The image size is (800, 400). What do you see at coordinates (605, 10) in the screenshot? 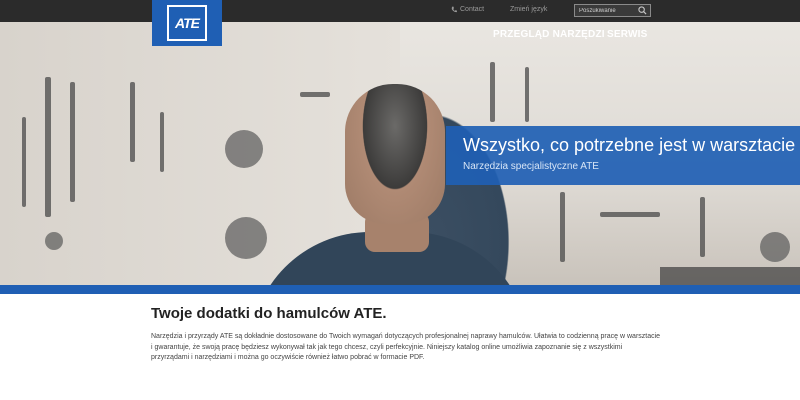
I see `search-input` at bounding box center [605, 10].